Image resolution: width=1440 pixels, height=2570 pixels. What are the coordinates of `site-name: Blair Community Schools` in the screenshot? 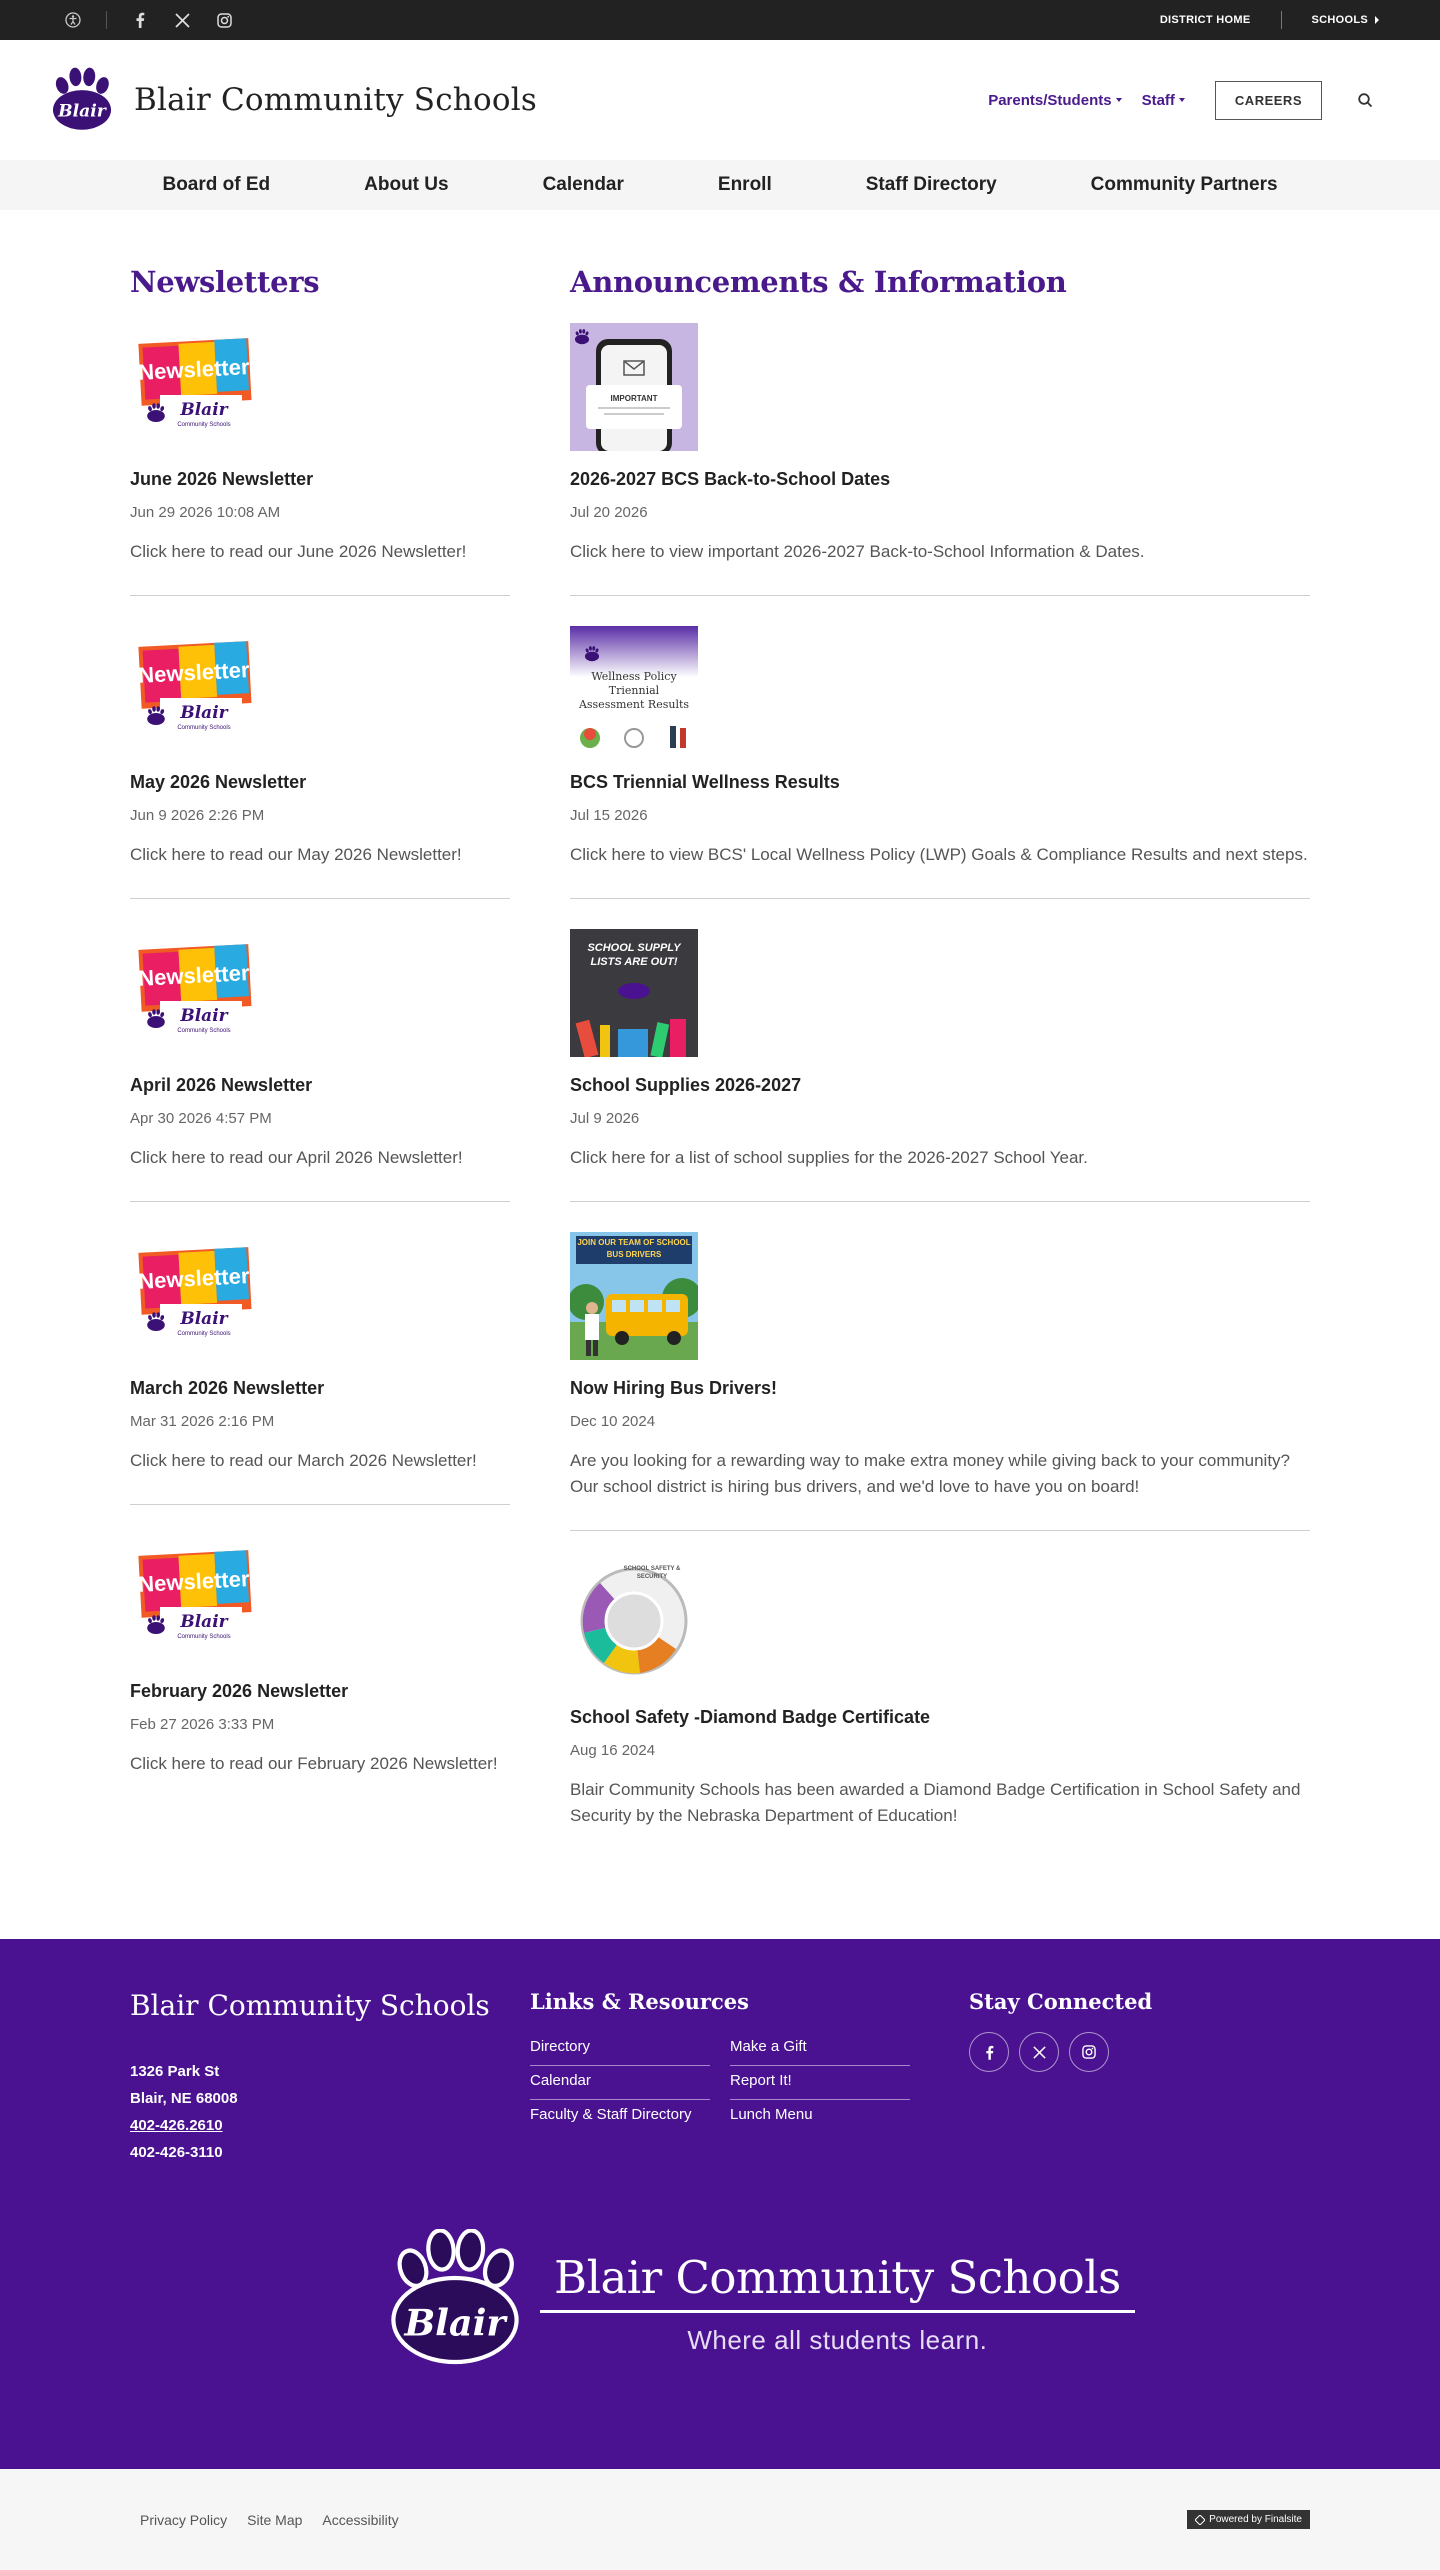 It's located at (335, 100).